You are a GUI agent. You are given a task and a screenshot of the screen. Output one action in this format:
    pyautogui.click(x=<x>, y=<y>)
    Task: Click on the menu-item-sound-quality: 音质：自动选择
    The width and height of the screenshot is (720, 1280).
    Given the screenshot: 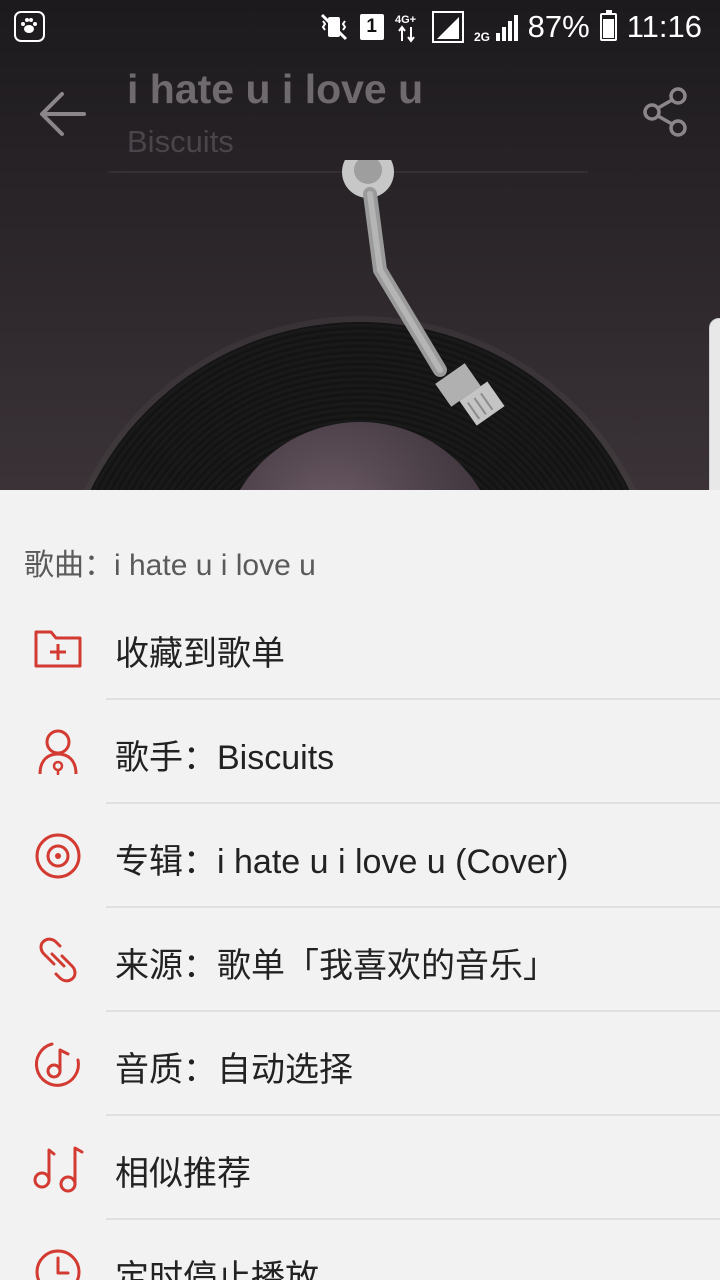 What is the action you would take?
    pyautogui.click(x=360, y=1064)
    